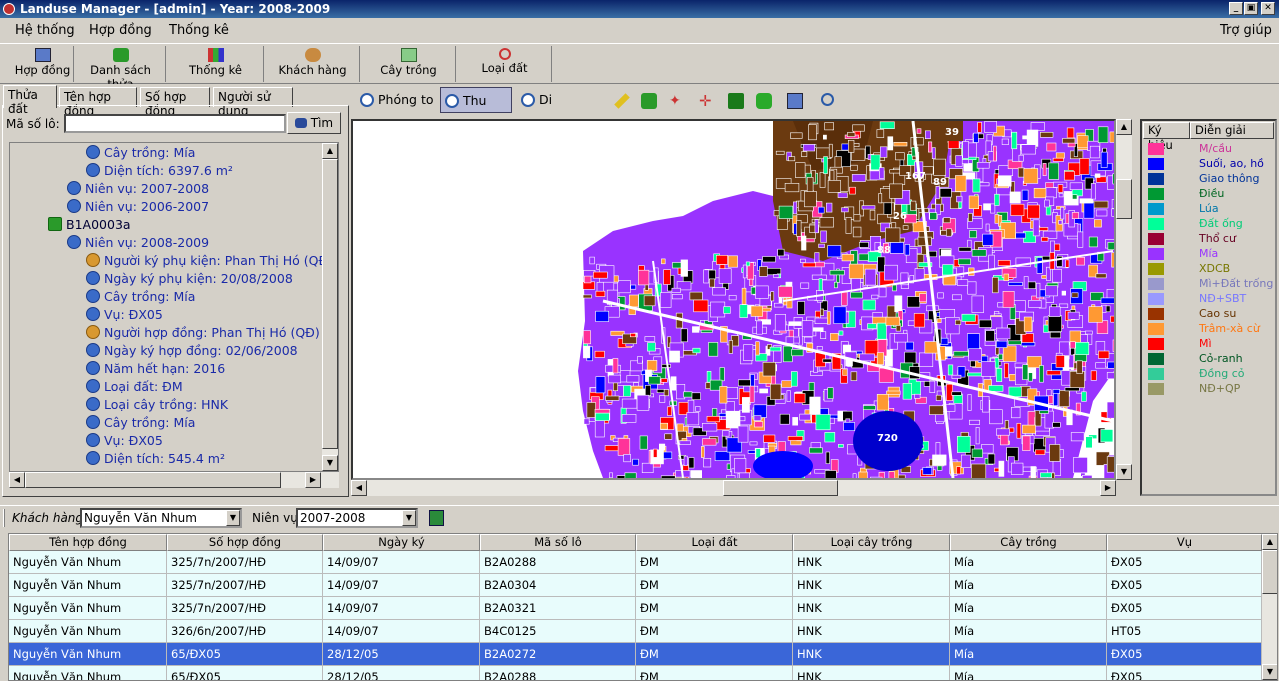 This screenshot has height=681, width=1279. What do you see at coordinates (209, 261) in the screenshot?
I see `tree-node: Người ký phụ kiện: Phan Thị Hó (QĐ)` at bounding box center [209, 261].